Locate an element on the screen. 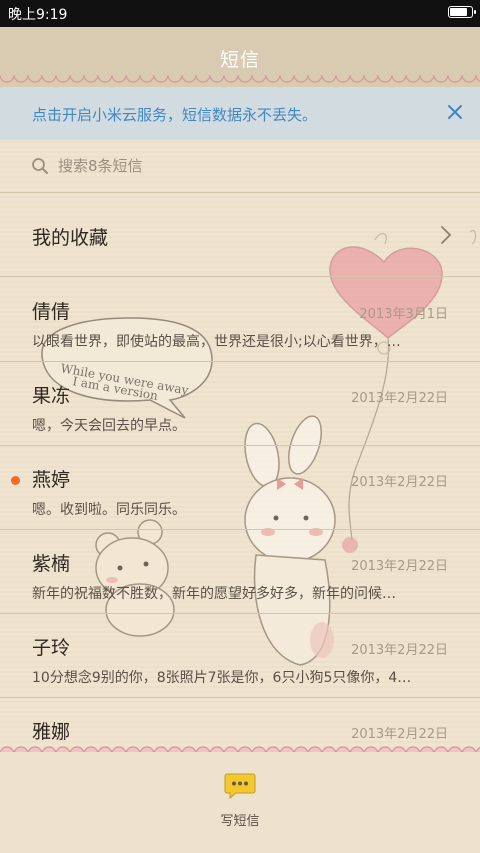 The image size is (480, 853). status-bar: 晚上9:19 is located at coordinates (240, 13).